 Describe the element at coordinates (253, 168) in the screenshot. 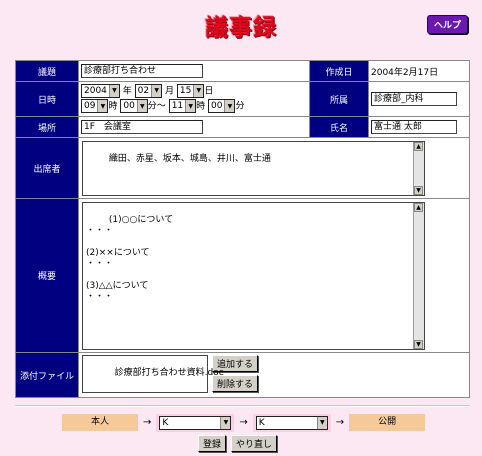

I see `attendees-textarea: 織田、赤星、坂本、城島、井川、富士通 ▲ ▼` at that location.